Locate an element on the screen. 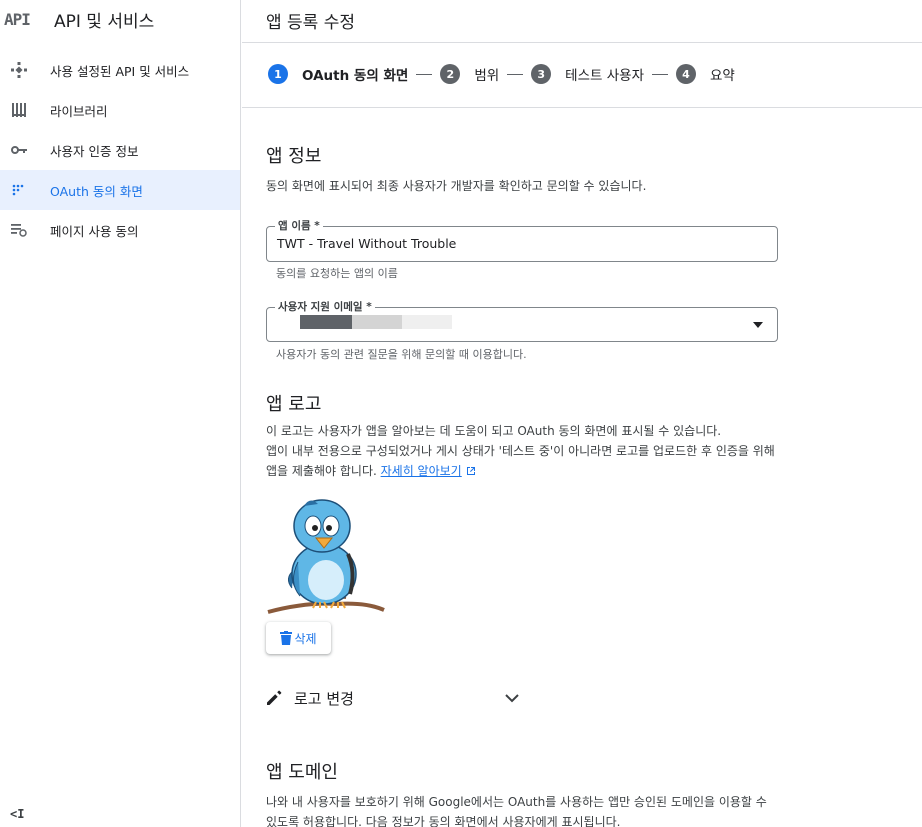 Image resolution: width=922 pixels, height=827 pixels. sidebar-item-label: 사용자 인증 정보 is located at coordinates (94, 151).